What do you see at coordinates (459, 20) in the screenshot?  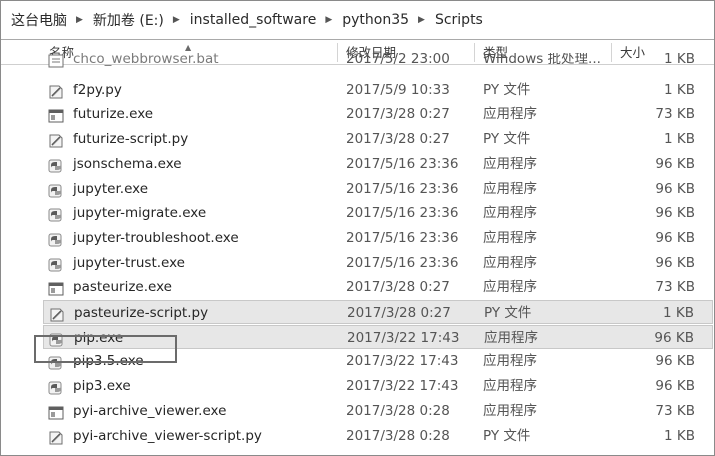 I see `breadcrumb-scripts: Scripts` at bounding box center [459, 20].